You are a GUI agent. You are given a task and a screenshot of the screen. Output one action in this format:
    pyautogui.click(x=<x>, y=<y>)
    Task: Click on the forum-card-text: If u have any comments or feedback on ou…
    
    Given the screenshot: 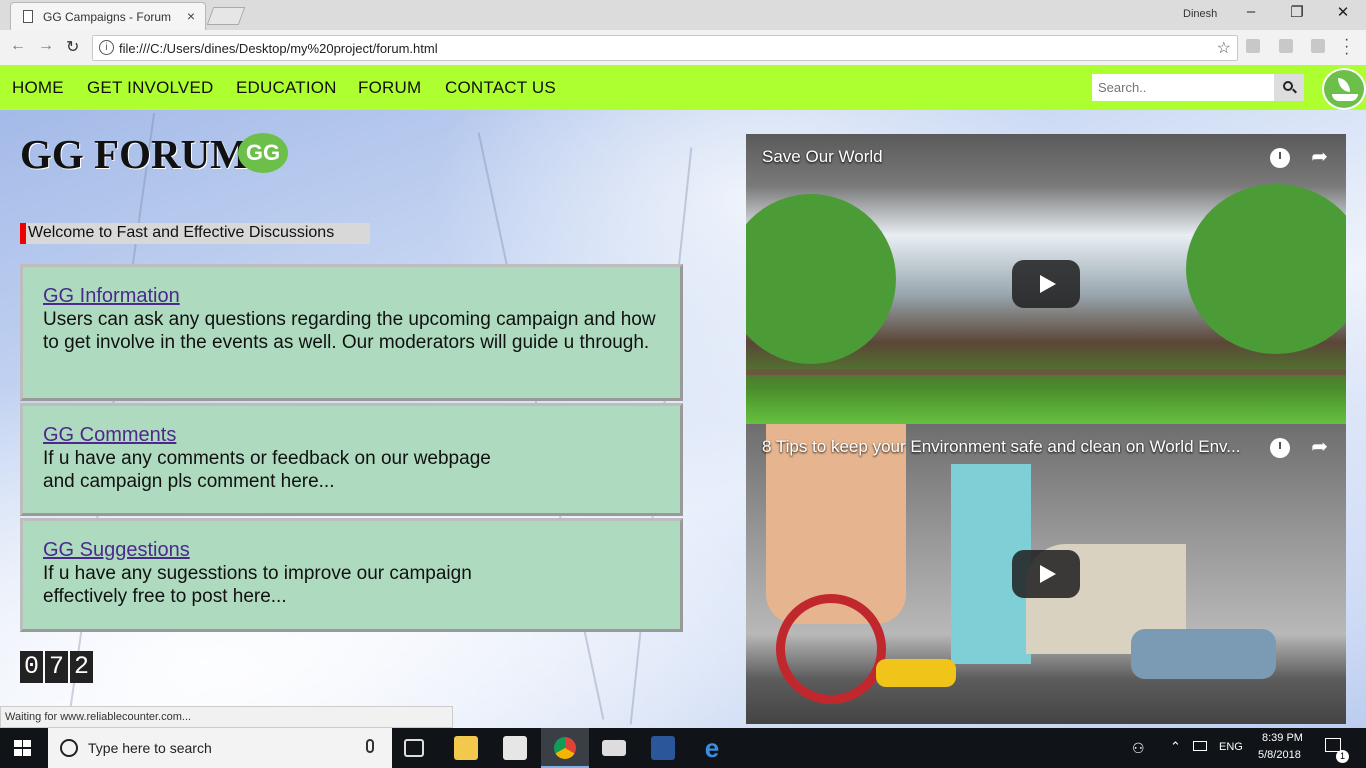 What is the action you would take?
    pyautogui.click(x=267, y=470)
    